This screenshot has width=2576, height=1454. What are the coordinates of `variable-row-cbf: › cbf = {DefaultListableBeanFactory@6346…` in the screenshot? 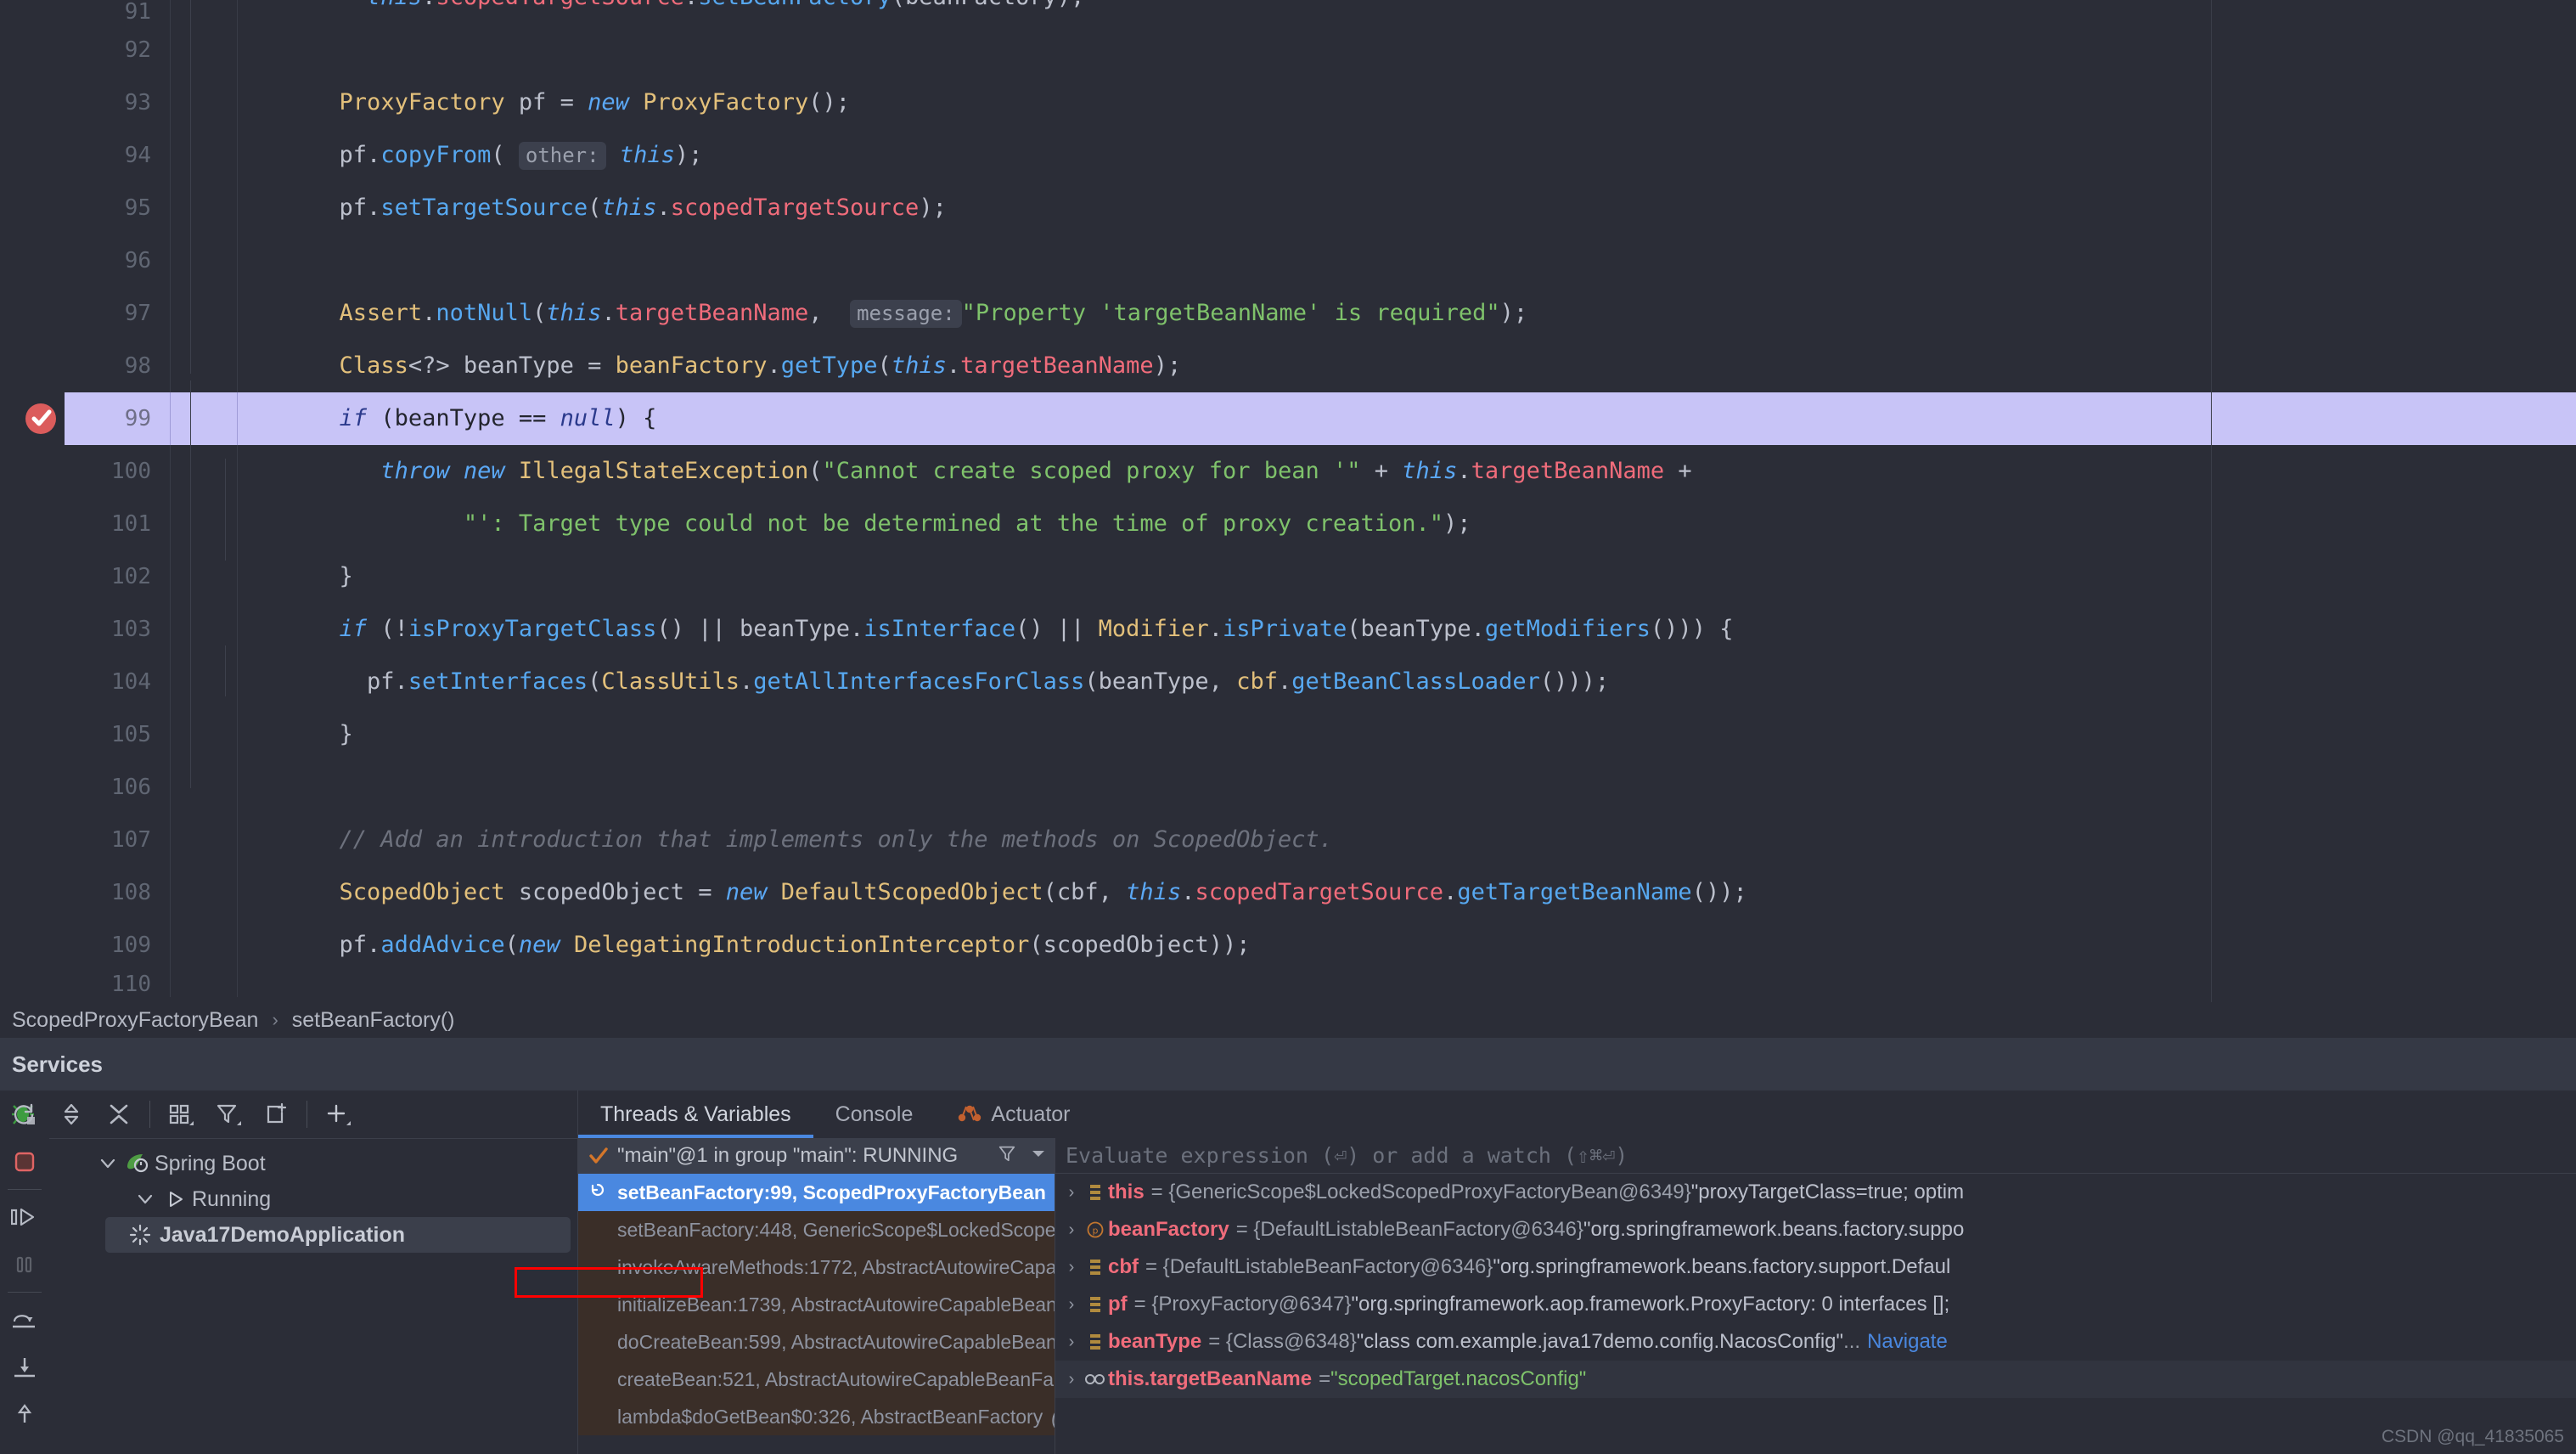 It's located at (1815, 1267).